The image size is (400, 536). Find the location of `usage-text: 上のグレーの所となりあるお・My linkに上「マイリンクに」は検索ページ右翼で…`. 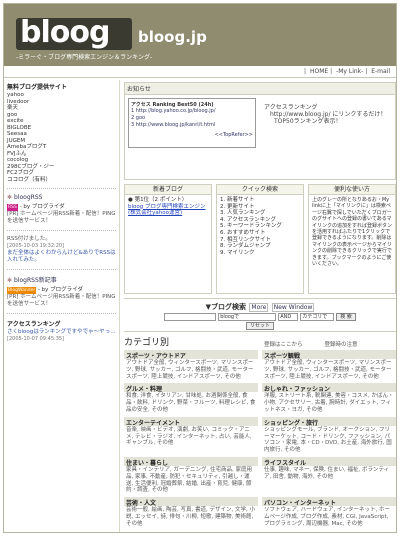

usage-text: 上のグレーの所となりあるお・My linkに上「マイリンクに」は検索ページ右翼で… is located at coordinates (352, 232).